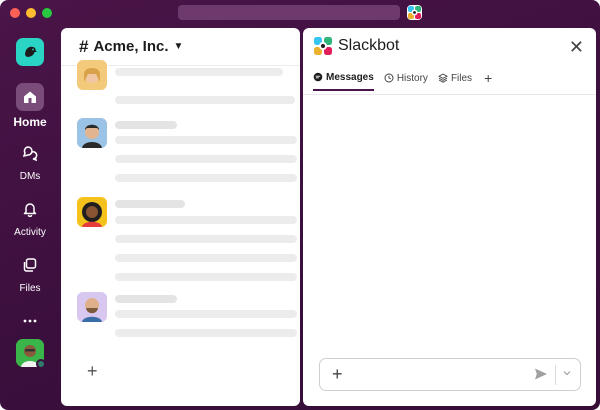 The width and height of the screenshot is (600, 410). What do you see at coordinates (323, 46) in the screenshot?
I see `slackbot-logo-icon` at bounding box center [323, 46].